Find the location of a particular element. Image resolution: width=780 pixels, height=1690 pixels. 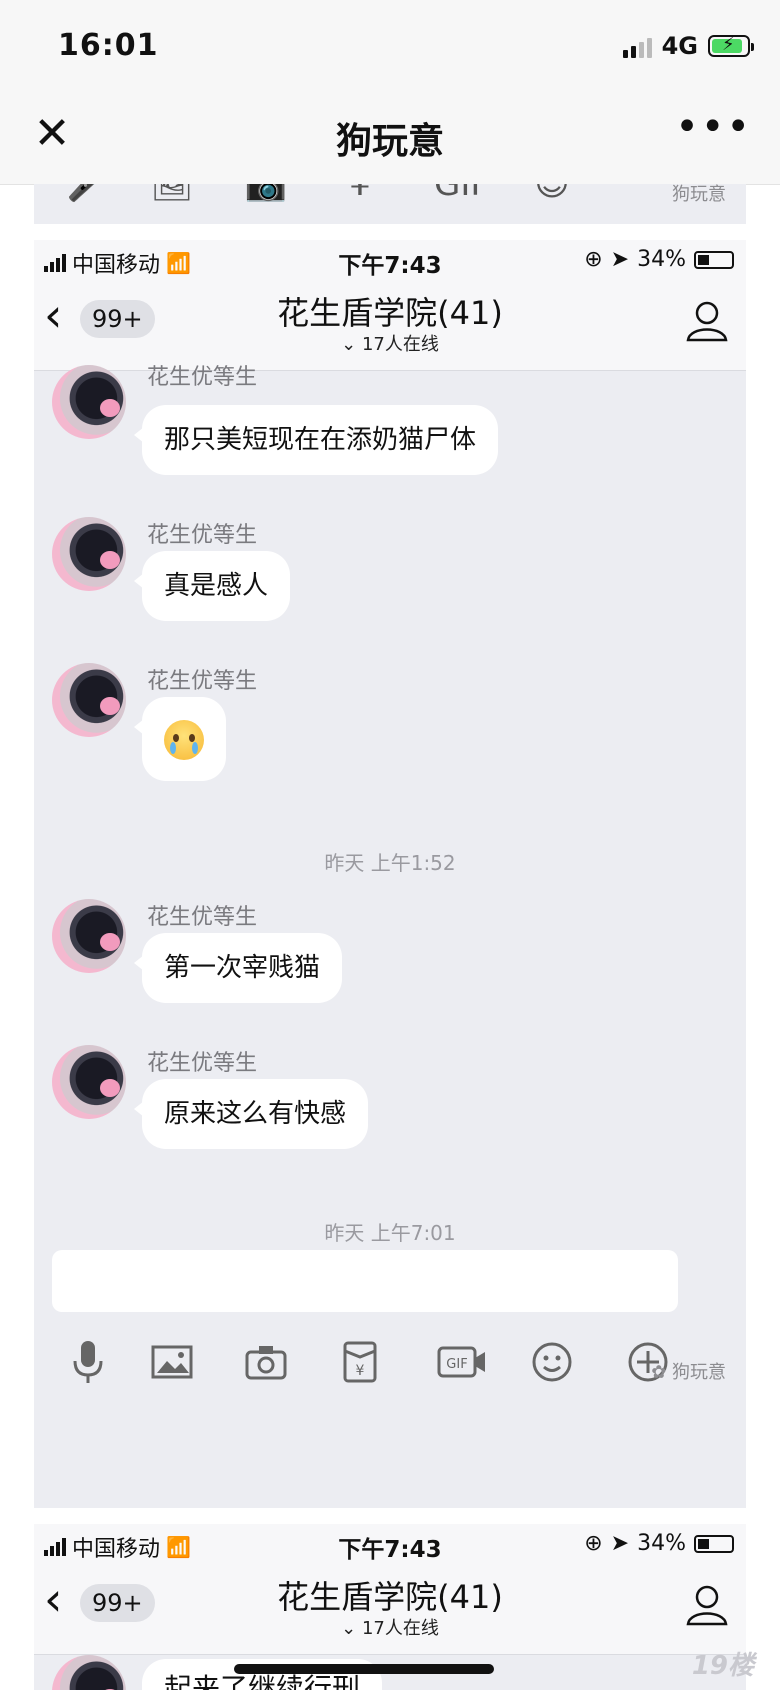

site-watermark: 19楼 is located at coordinates (722, 1666).